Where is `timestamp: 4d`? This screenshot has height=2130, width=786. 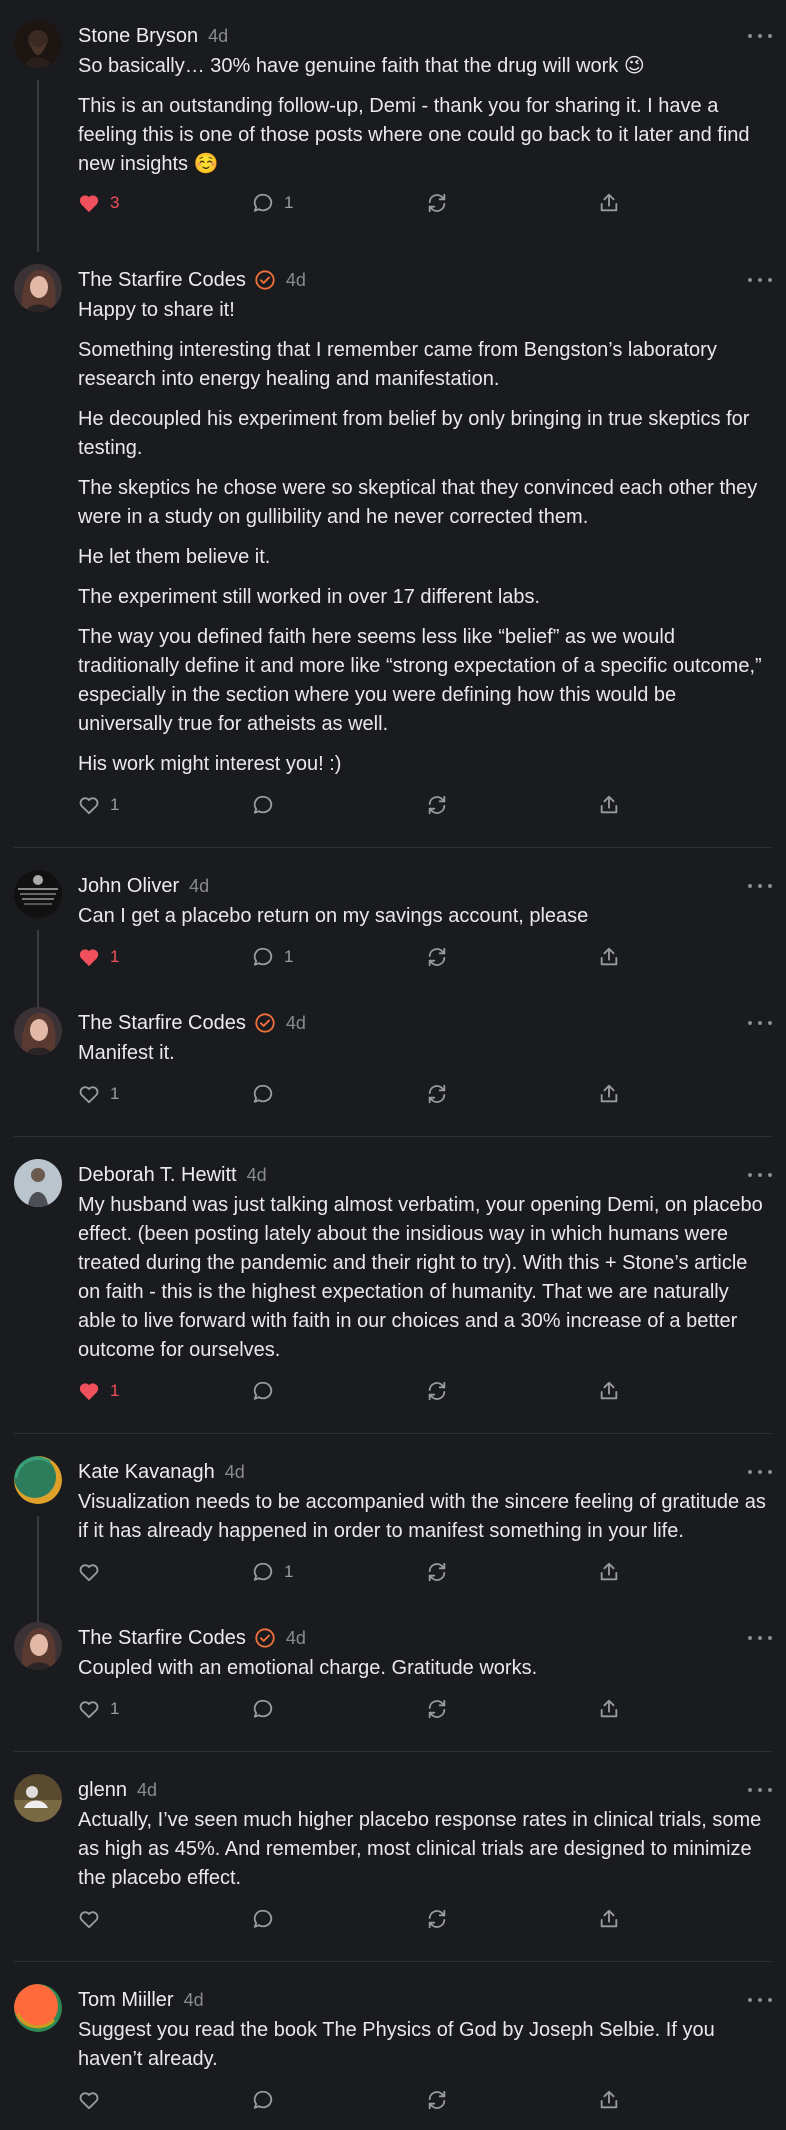
timestamp: 4d is located at coordinates (256, 1174).